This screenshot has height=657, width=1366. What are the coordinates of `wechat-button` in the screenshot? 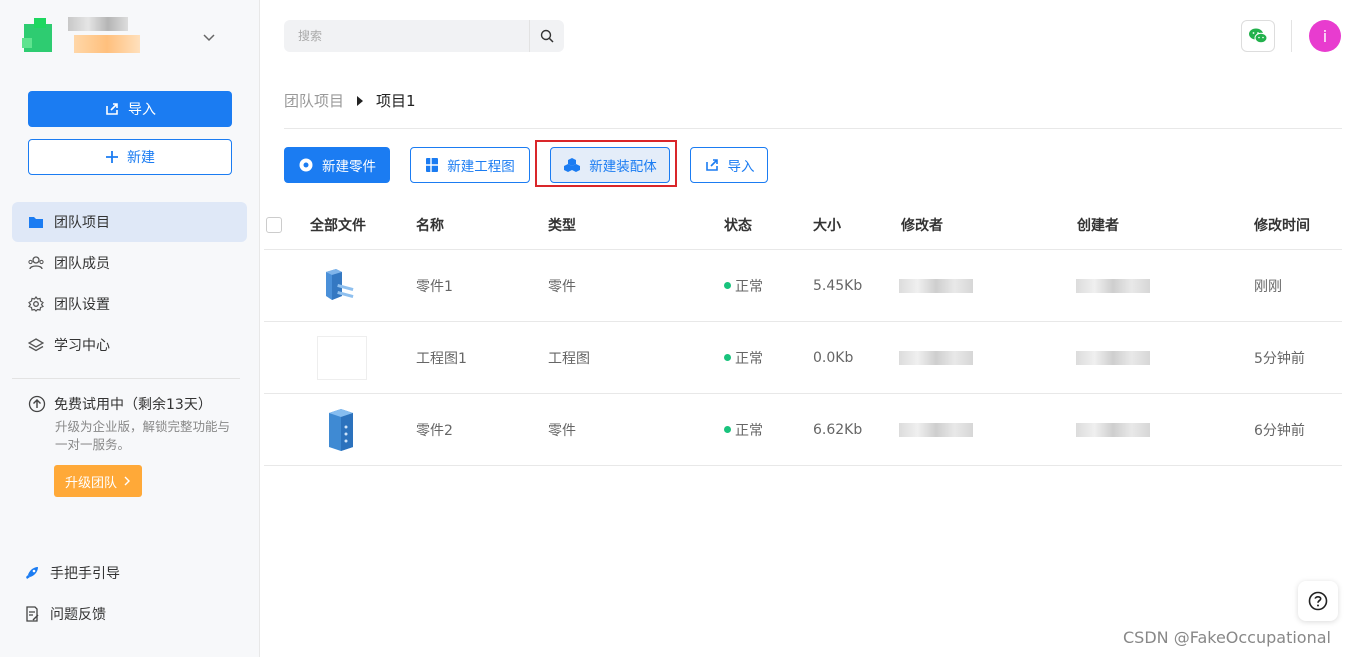 It's located at (1258, 36).